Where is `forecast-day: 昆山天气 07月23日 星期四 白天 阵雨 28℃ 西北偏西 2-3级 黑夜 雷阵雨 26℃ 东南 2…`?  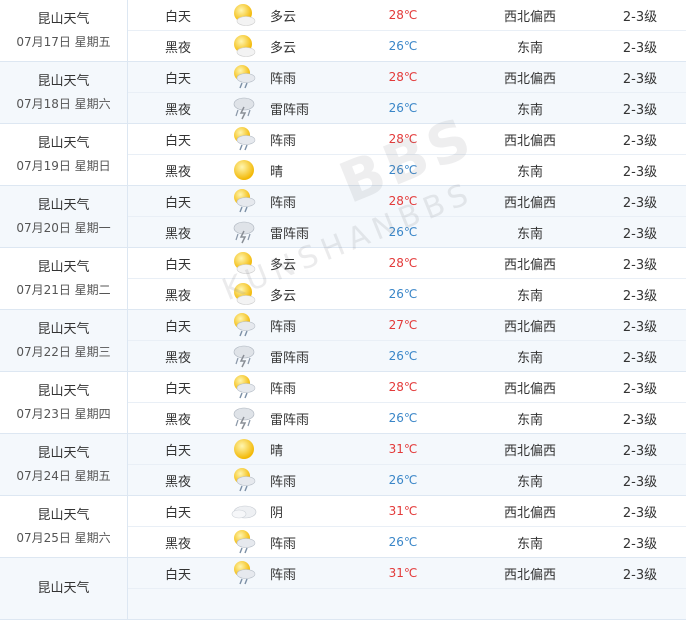
forecast-day: 昆山天气 07月23日 星期四 白天 阵雨 28℃ 西北偏西 2-3级 黑夜 雷阵雨 26℃ 东南 2… is located at coordinates (343, 403).